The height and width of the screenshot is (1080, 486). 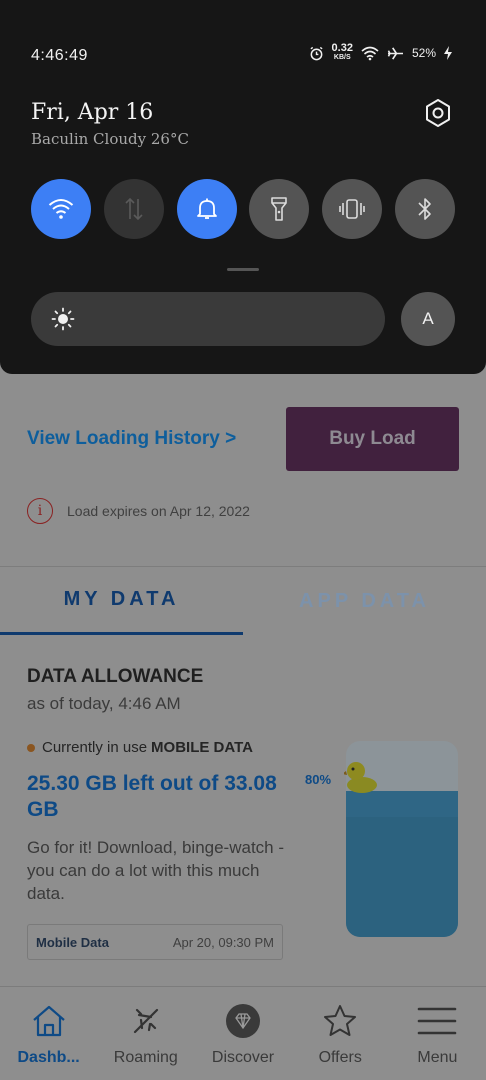 I want to click on buy-load-button: Buy Load, so click(x=372, y=439).